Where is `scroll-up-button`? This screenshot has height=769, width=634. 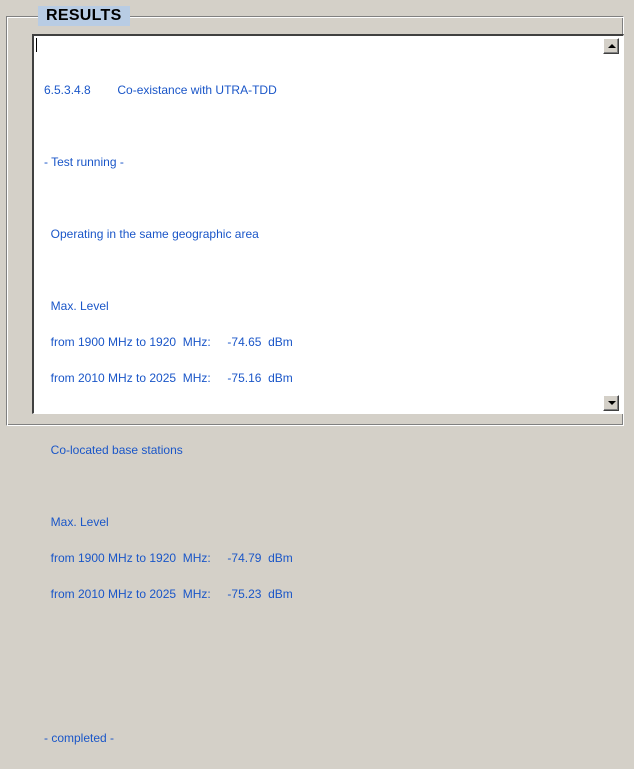
scroll-up-button is located at coordinates (611, 46).